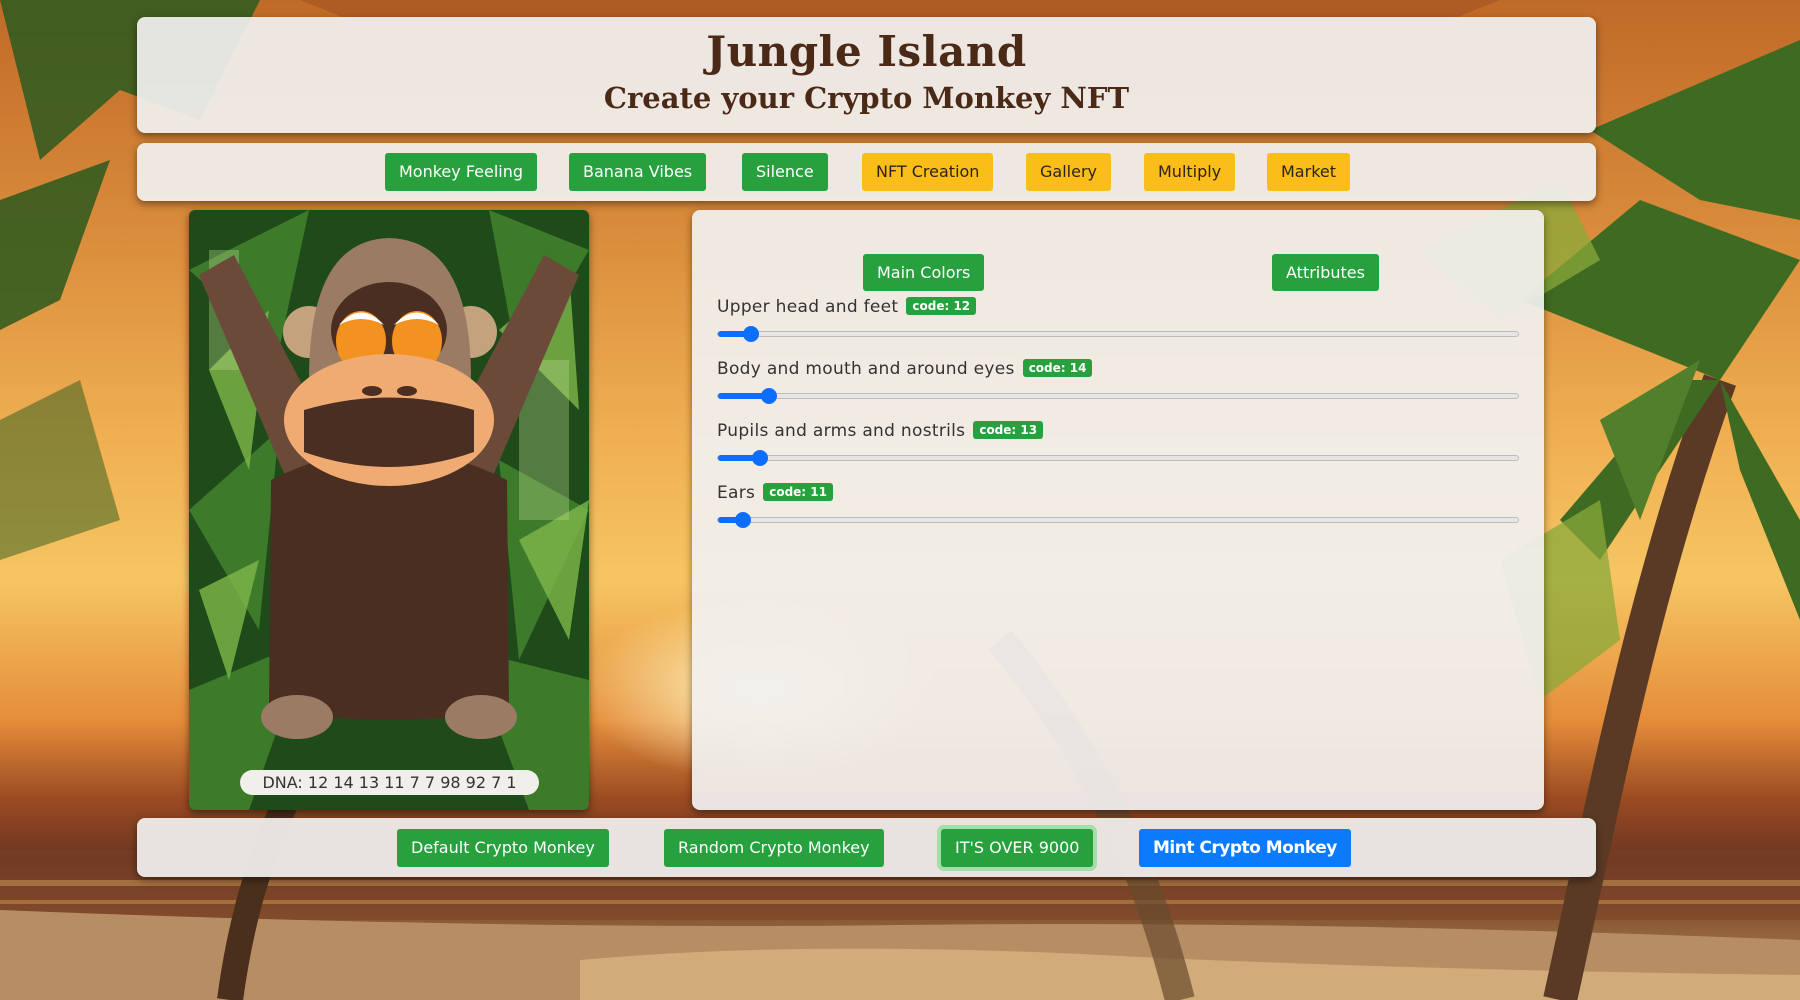 This screenshot has height=1000, width=1800. What do you see at coordinates (928, 172) in the screenshot?
I see `nav-nft-creation-button: NFT Creation` at bounding box center [928, 172].